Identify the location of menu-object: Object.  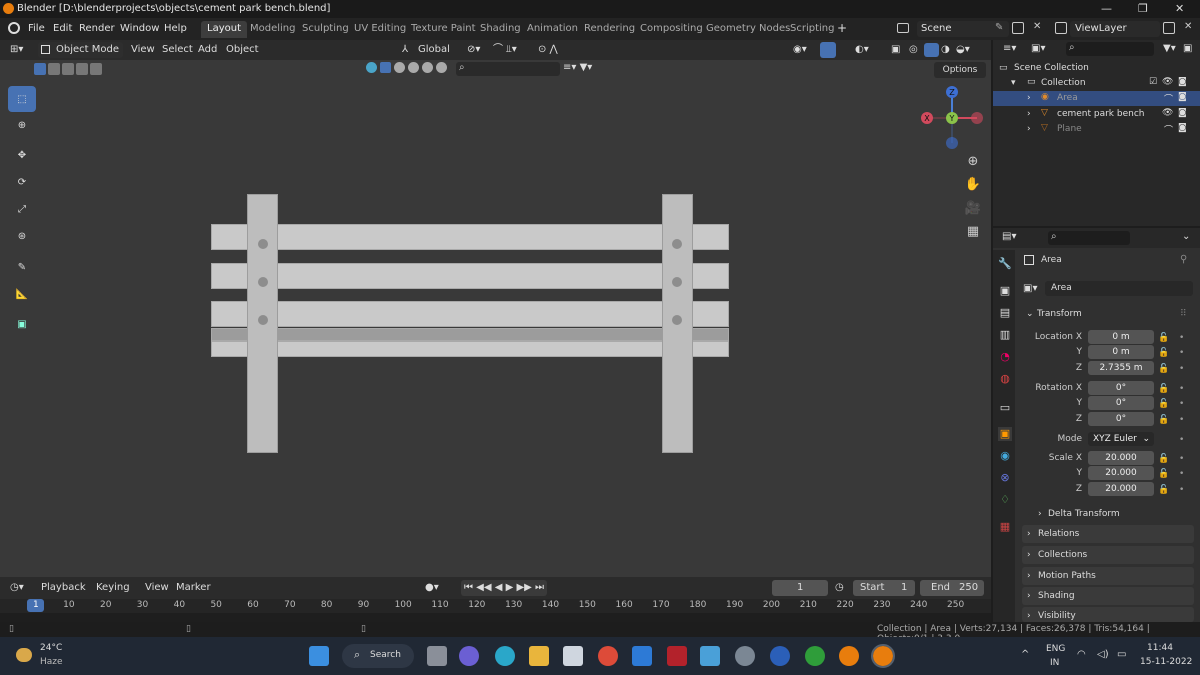
(242, 50).